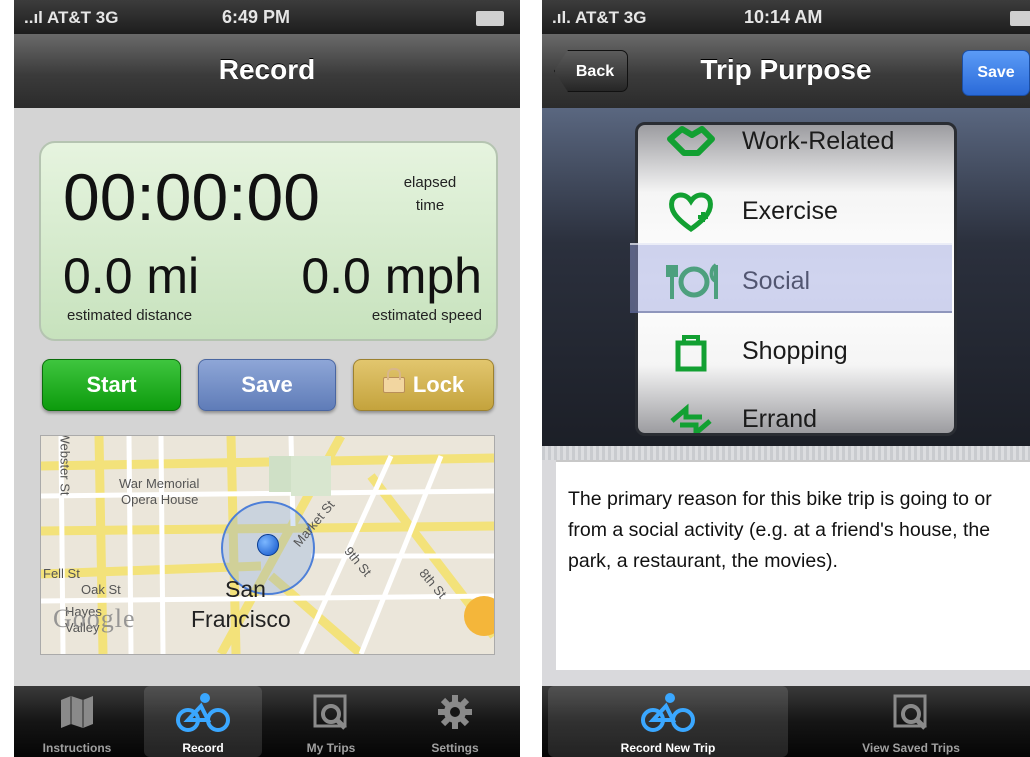  I want to click on map-city-label: San, so click(245, 589).